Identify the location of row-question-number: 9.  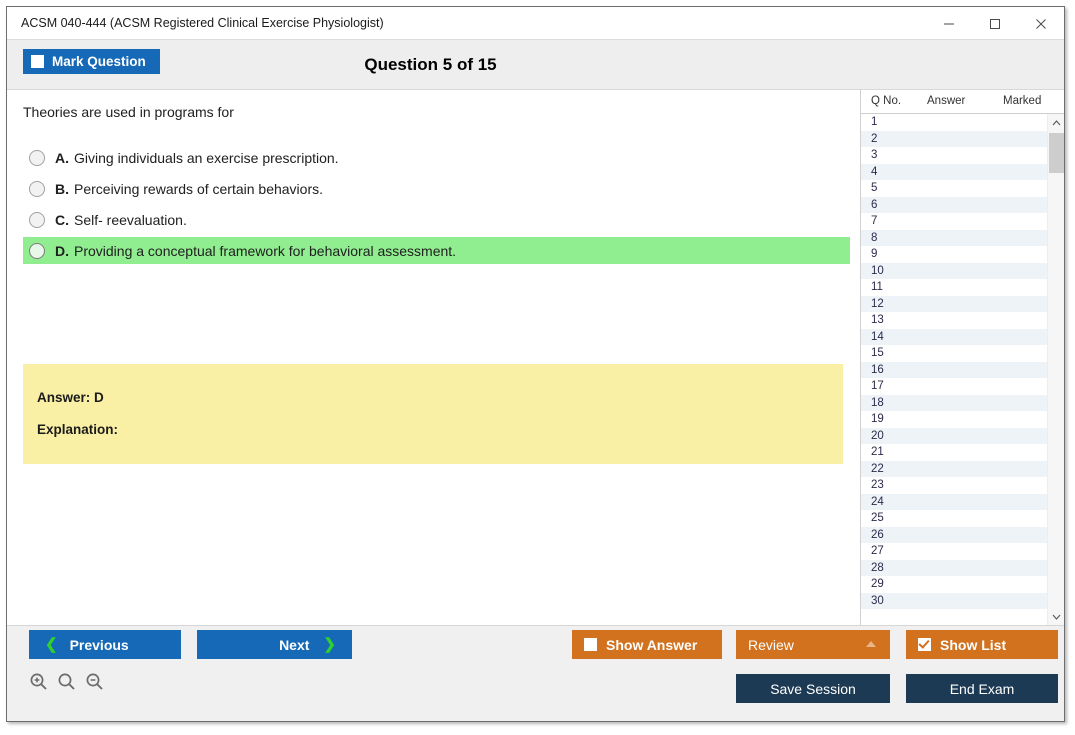
(874, 254).